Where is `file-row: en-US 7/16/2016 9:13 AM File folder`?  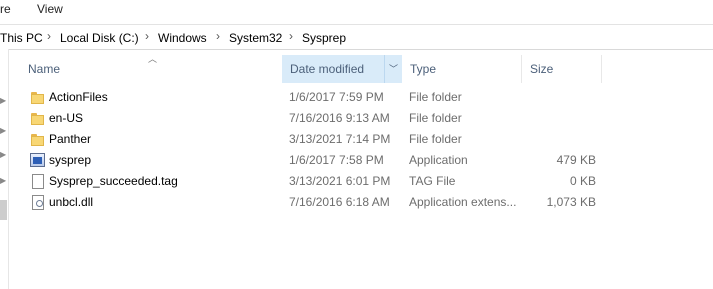 file-row: en-US 7/16/2016 9:13 AM File folder is located at coordinates (320, 118).